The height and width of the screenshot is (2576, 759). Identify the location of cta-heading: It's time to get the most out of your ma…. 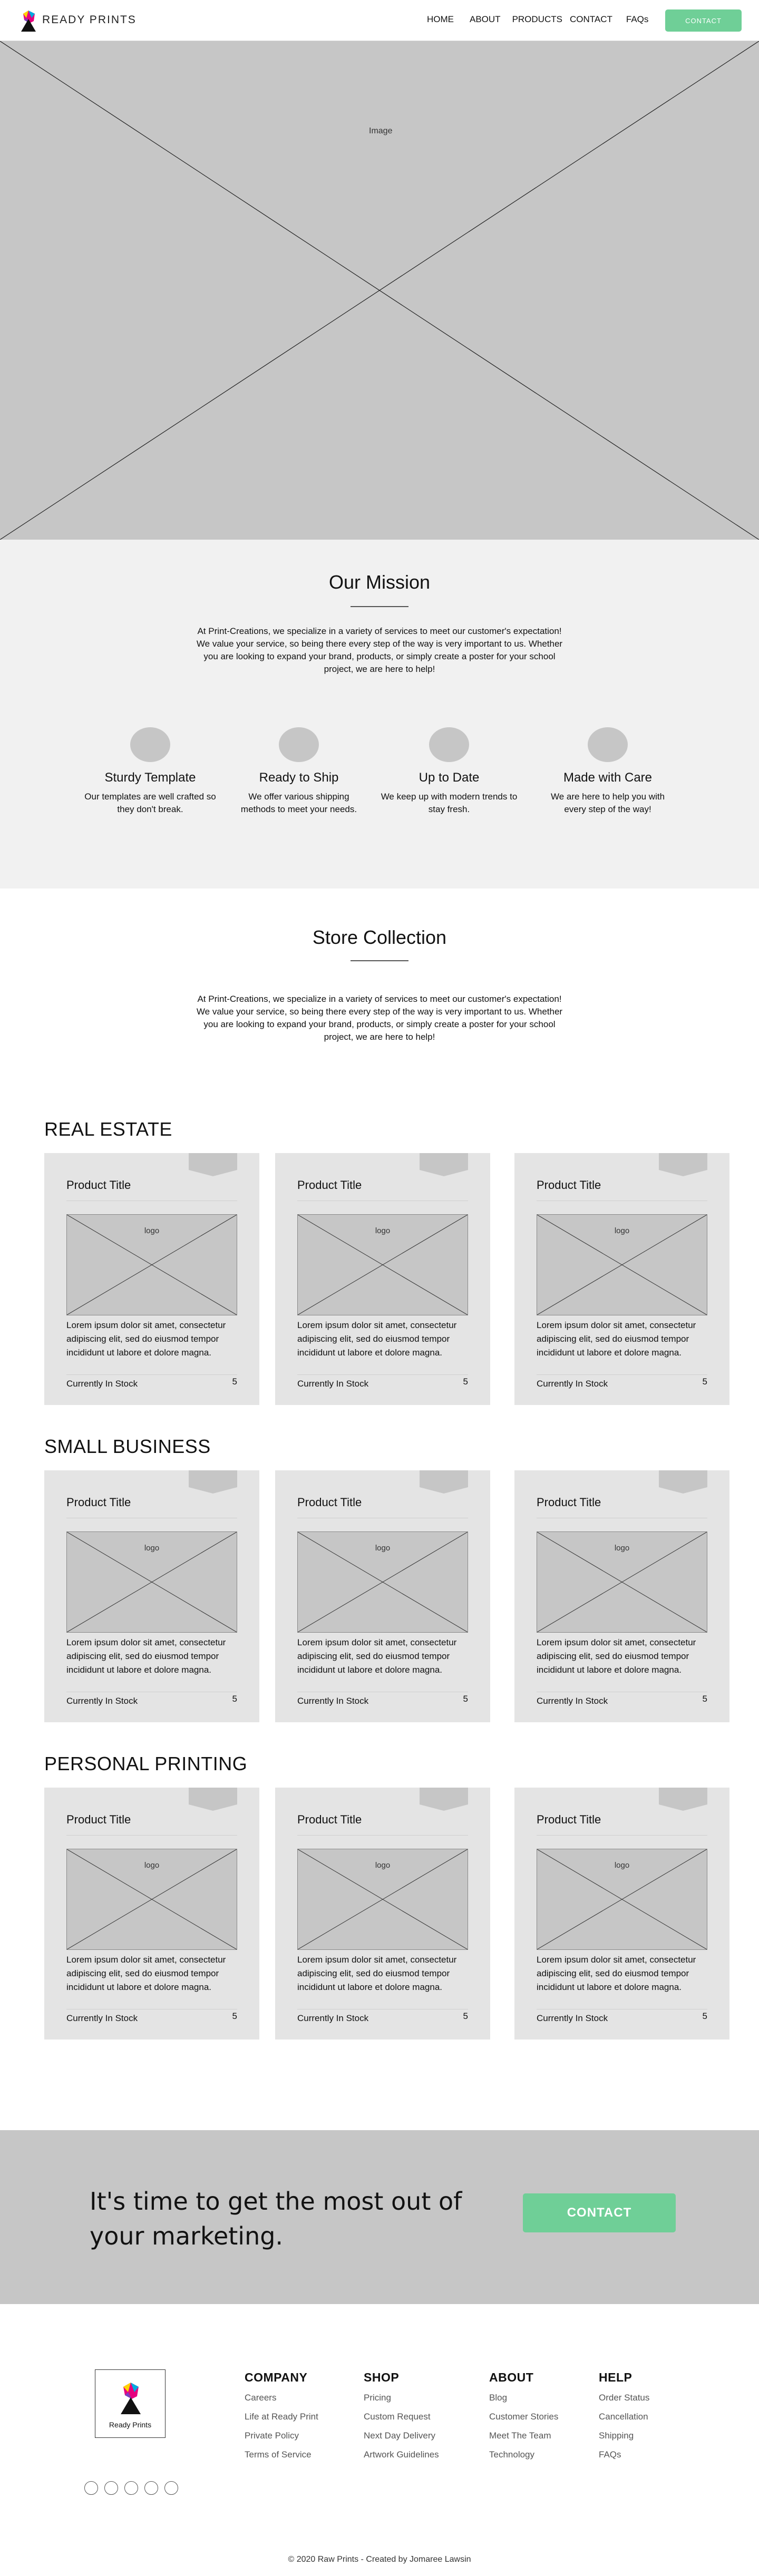
(276, 2218).